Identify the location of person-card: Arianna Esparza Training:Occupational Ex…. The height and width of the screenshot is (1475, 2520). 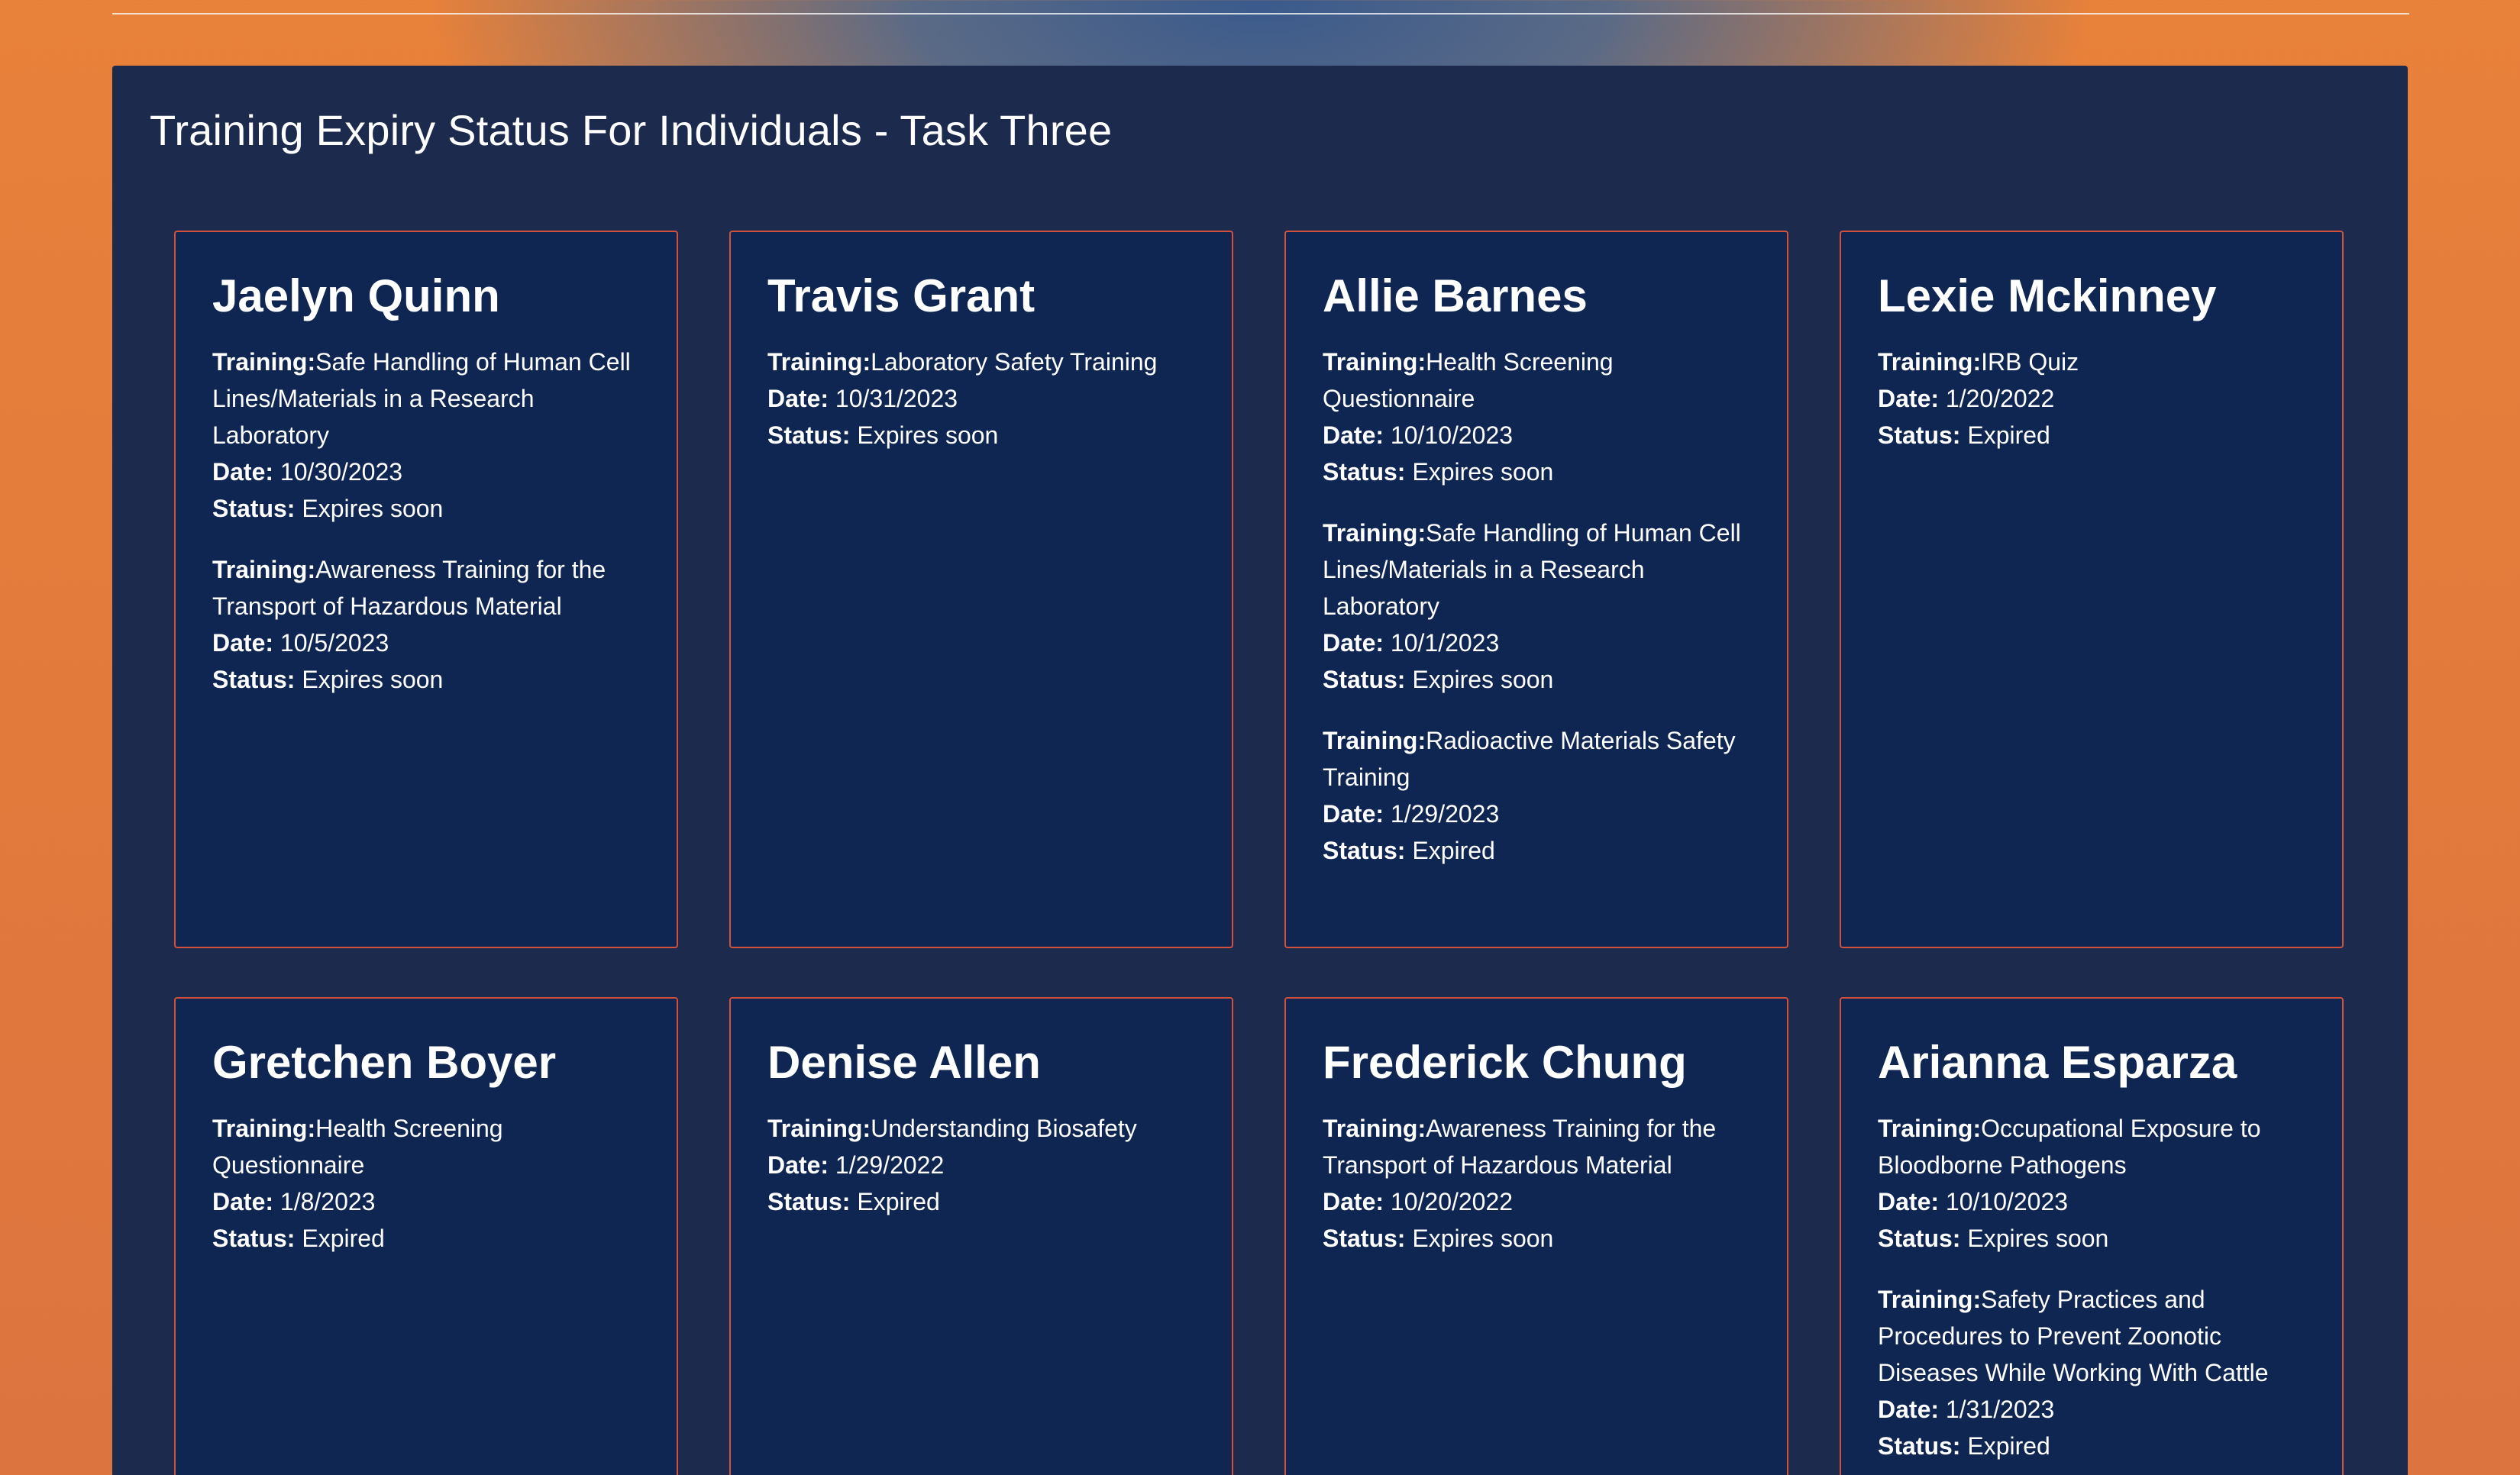
(2092, 1236).